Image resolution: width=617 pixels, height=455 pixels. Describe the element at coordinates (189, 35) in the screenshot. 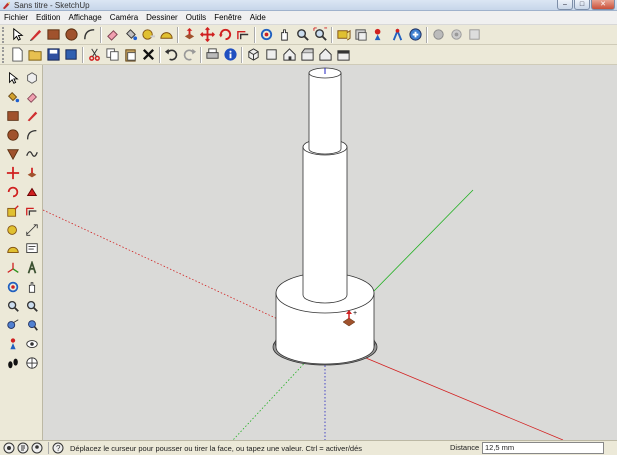

I see `push-pull-button` at that location.